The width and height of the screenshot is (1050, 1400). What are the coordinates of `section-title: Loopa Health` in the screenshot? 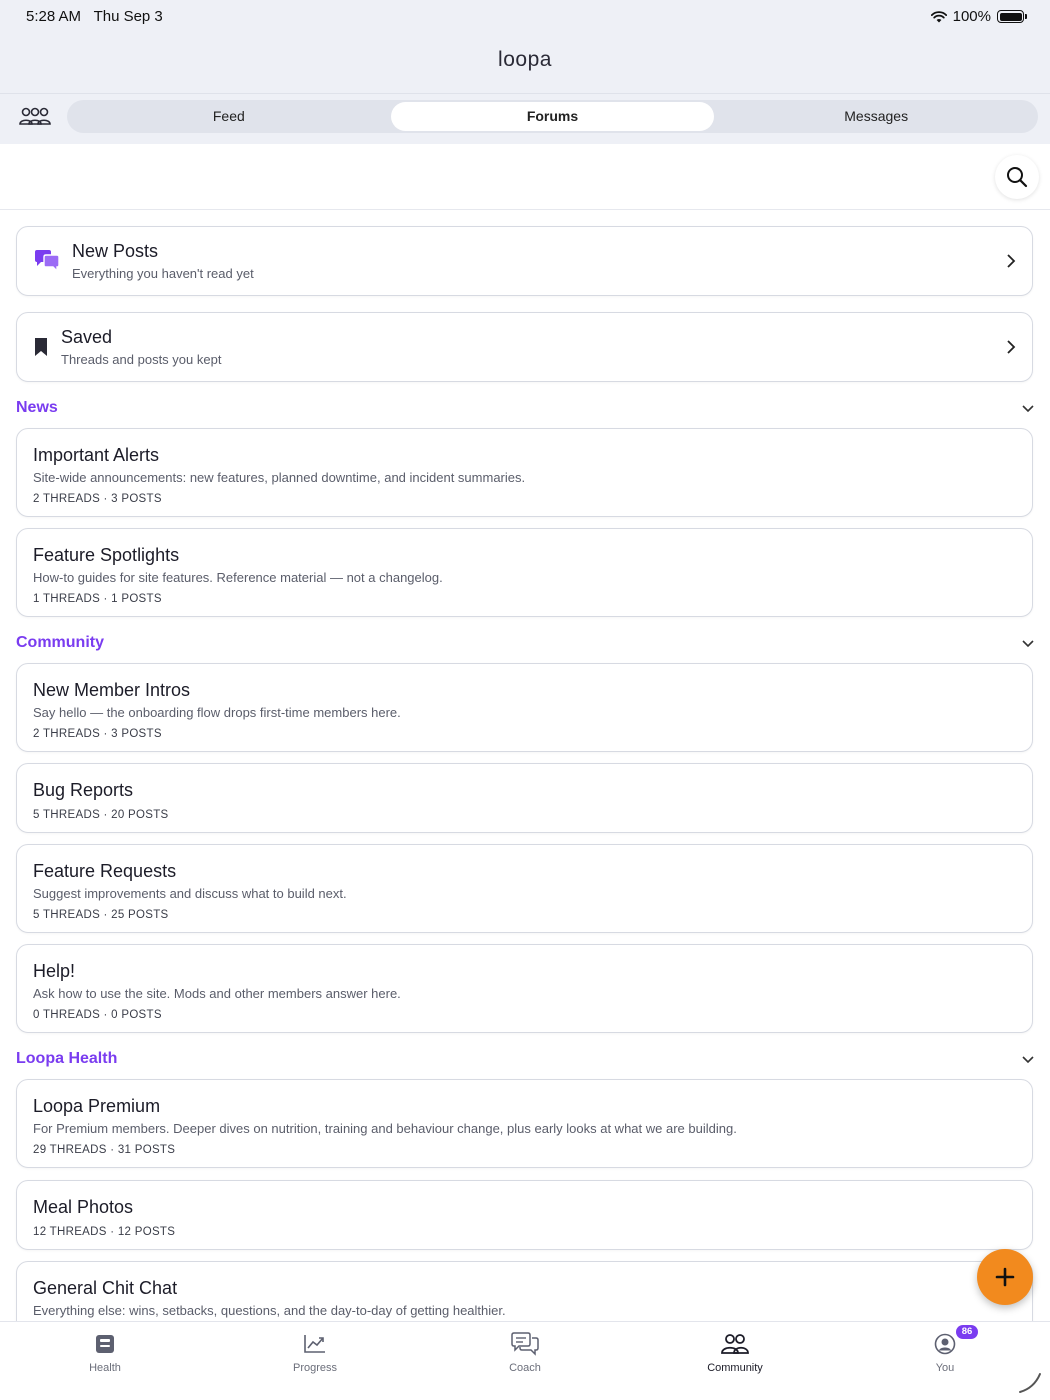 It's located at (67, 1058).